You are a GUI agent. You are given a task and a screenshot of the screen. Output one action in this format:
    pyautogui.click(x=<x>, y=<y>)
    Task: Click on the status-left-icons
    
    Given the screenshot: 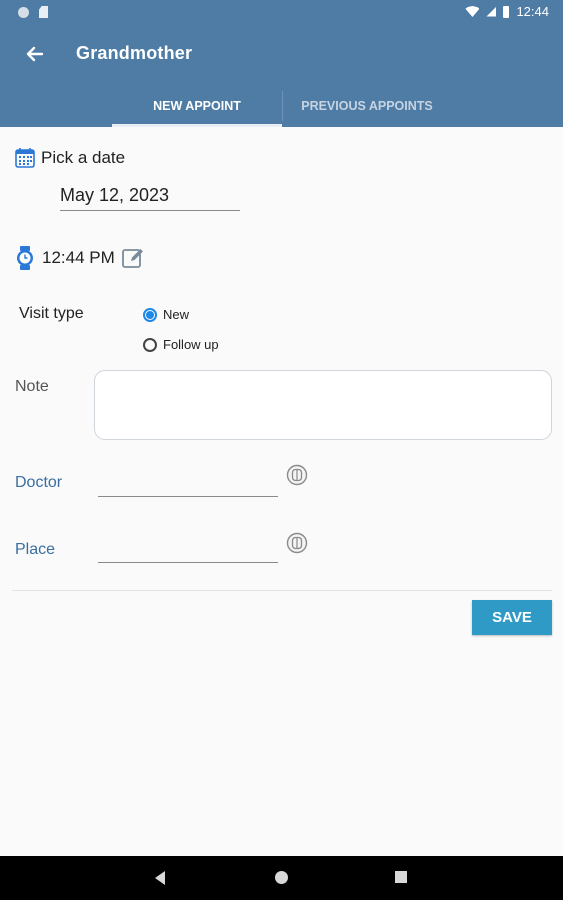 What is the action you would take?
    pyautogui.click(x=33, y=12)
    